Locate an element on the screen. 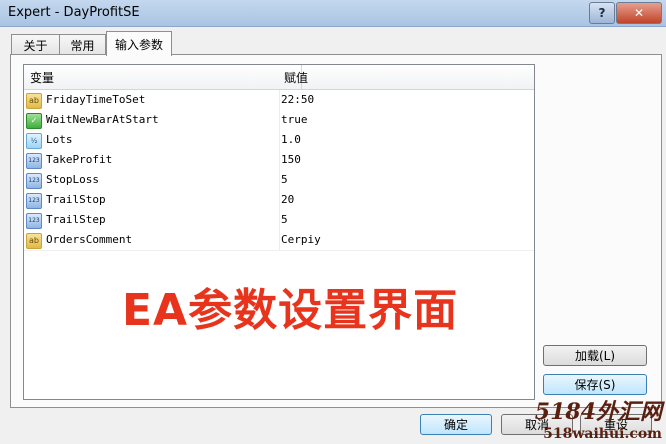  tab-inputs: 输入参数 is located at coordinates (139, 43).